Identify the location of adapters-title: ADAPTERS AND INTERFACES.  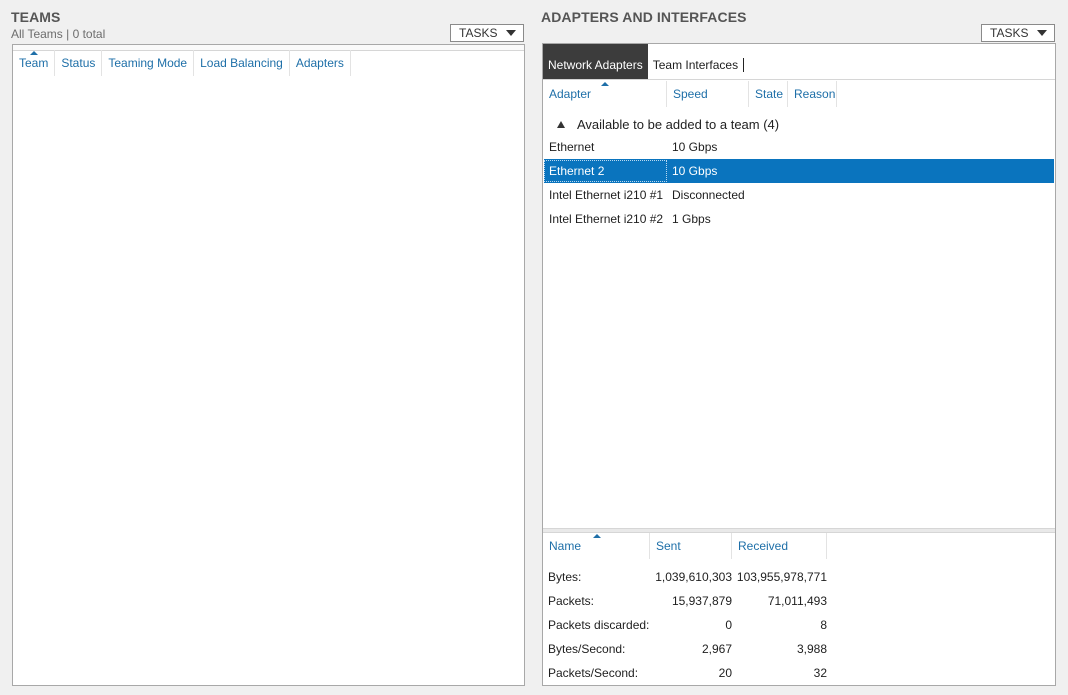
(644, 17).